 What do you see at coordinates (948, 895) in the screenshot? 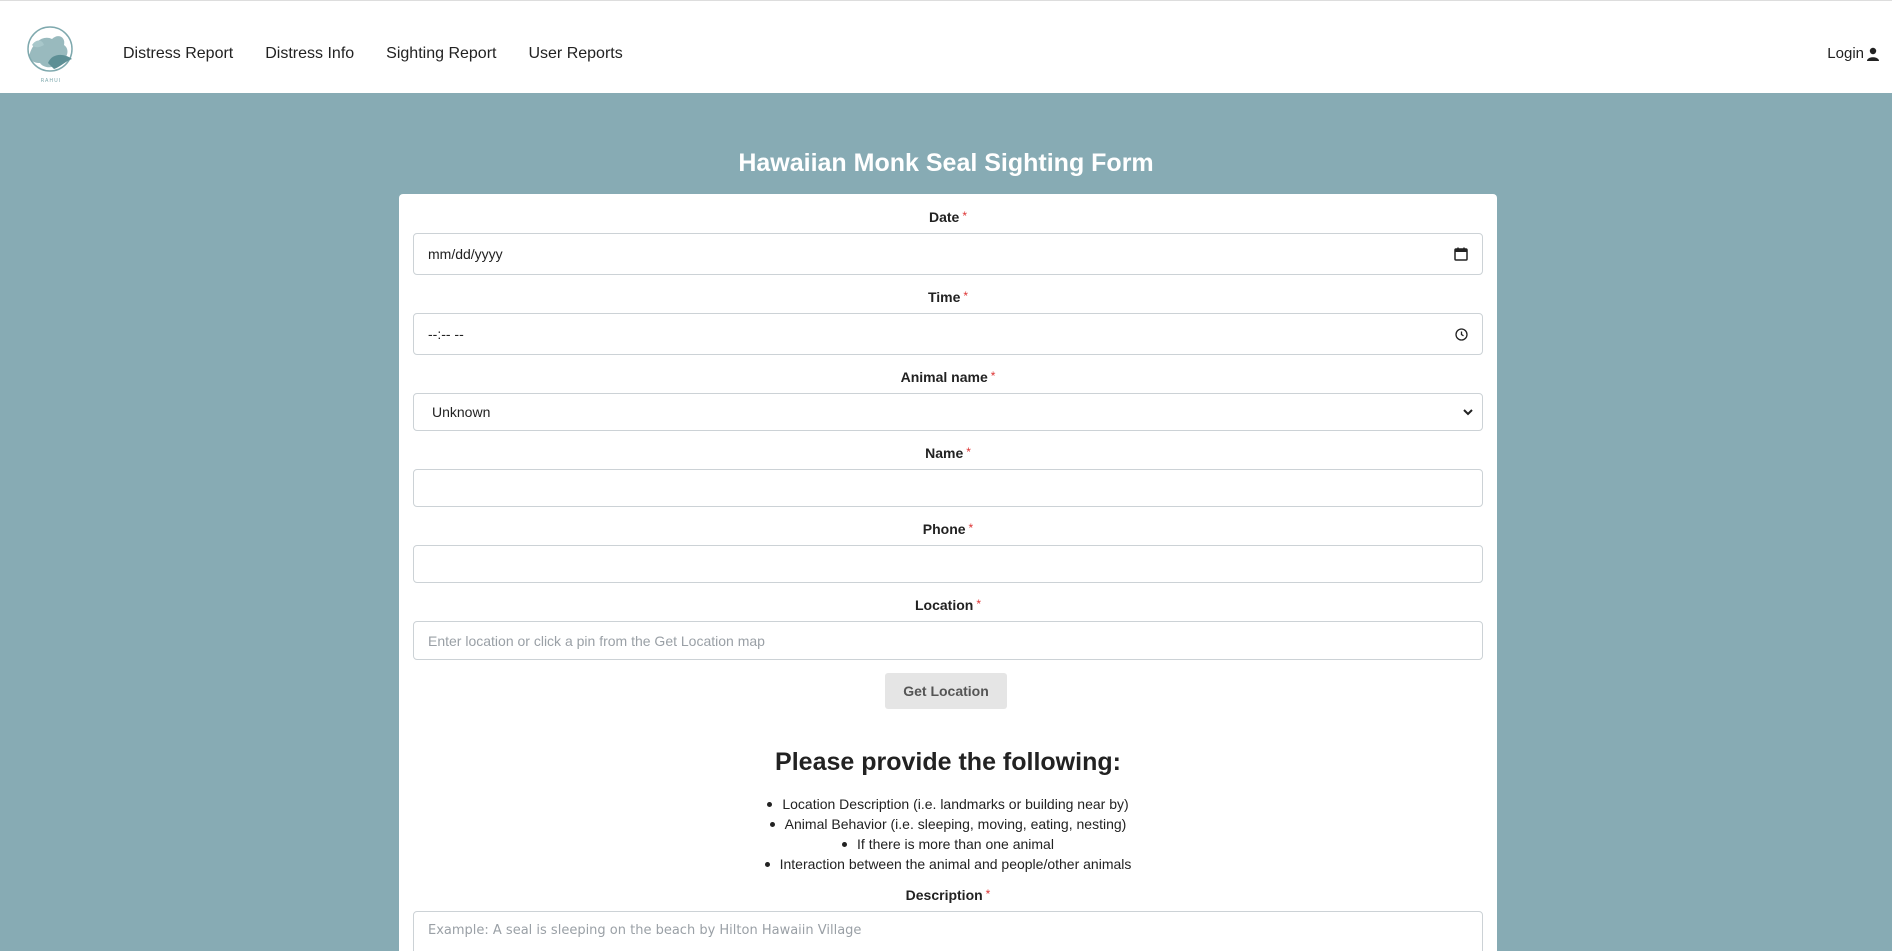
I see `description-label: Description *` at bounding box center [948, 895].